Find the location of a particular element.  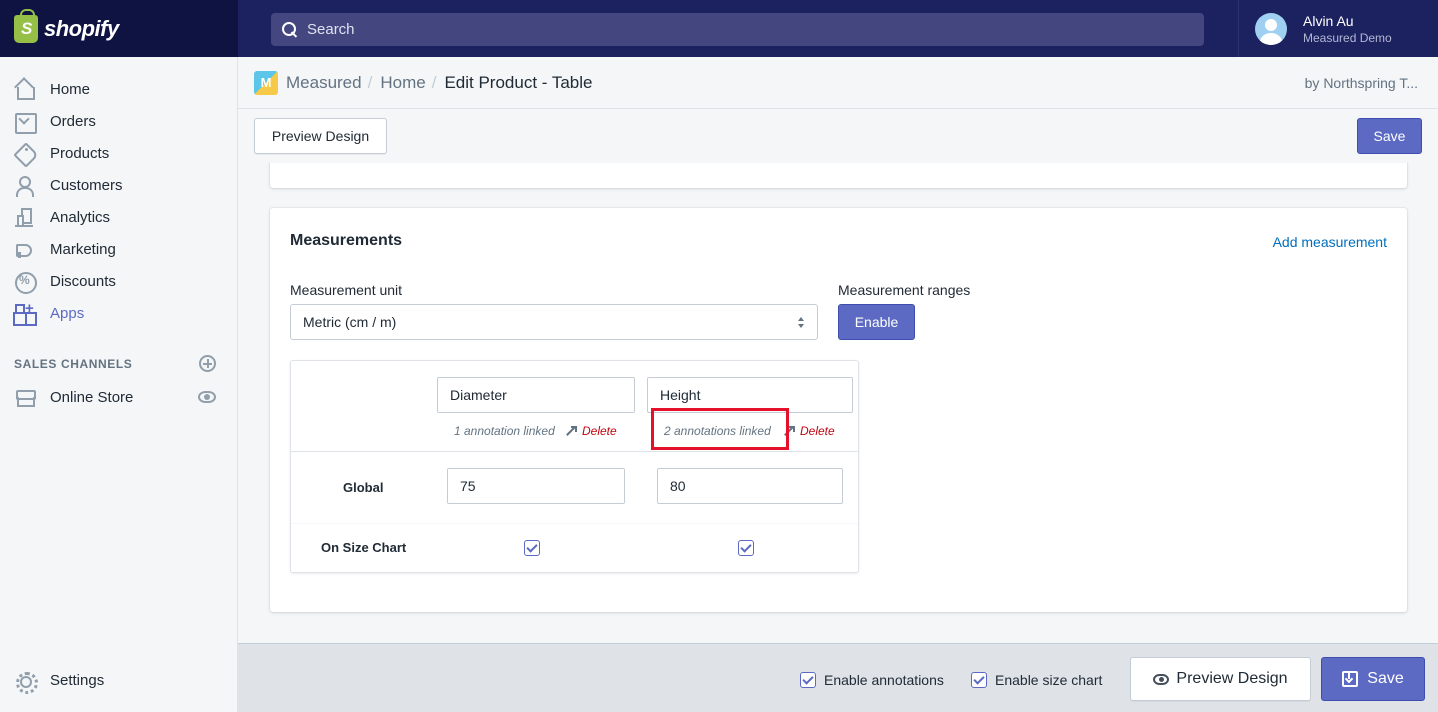

select-arrows-icon is located at coordinates (801, 323).